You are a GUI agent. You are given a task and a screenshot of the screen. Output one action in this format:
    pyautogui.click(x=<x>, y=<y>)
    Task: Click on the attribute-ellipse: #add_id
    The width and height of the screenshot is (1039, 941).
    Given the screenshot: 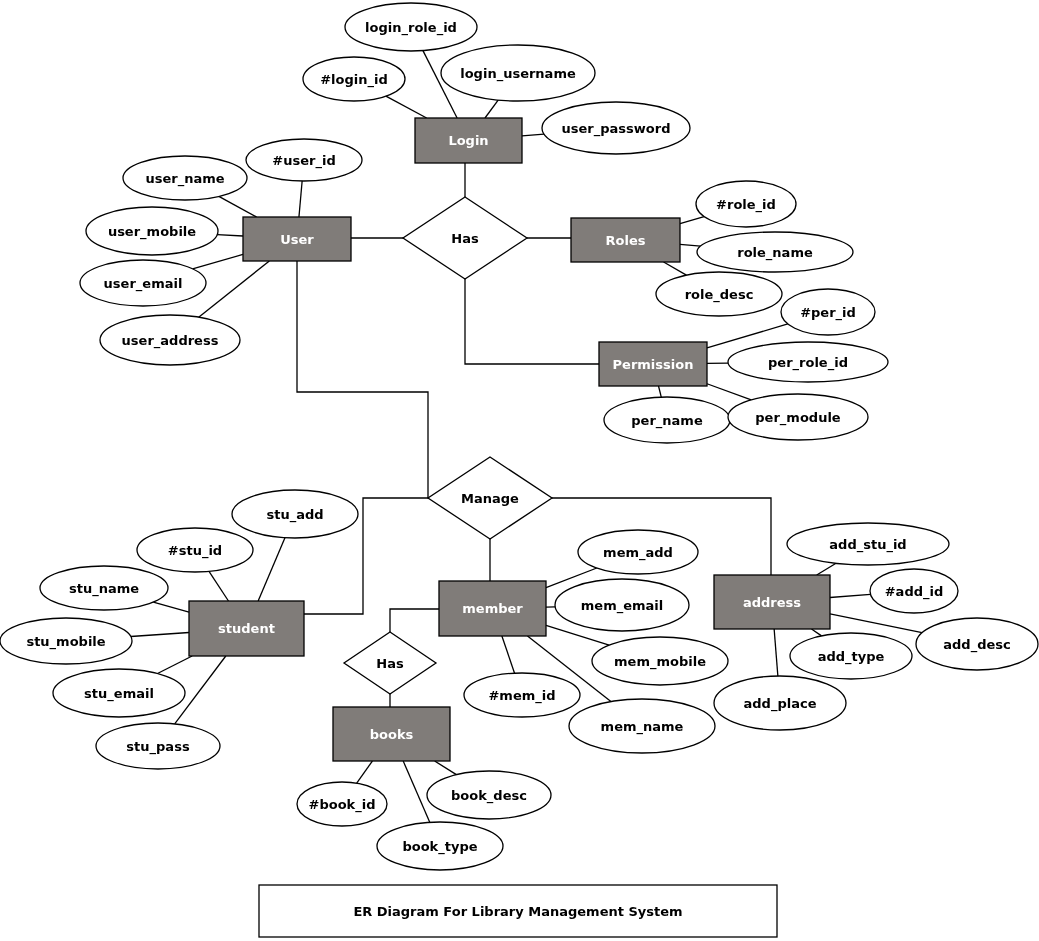 What is the action you would take?
    pyautogui.click(x=914, y=591)
    